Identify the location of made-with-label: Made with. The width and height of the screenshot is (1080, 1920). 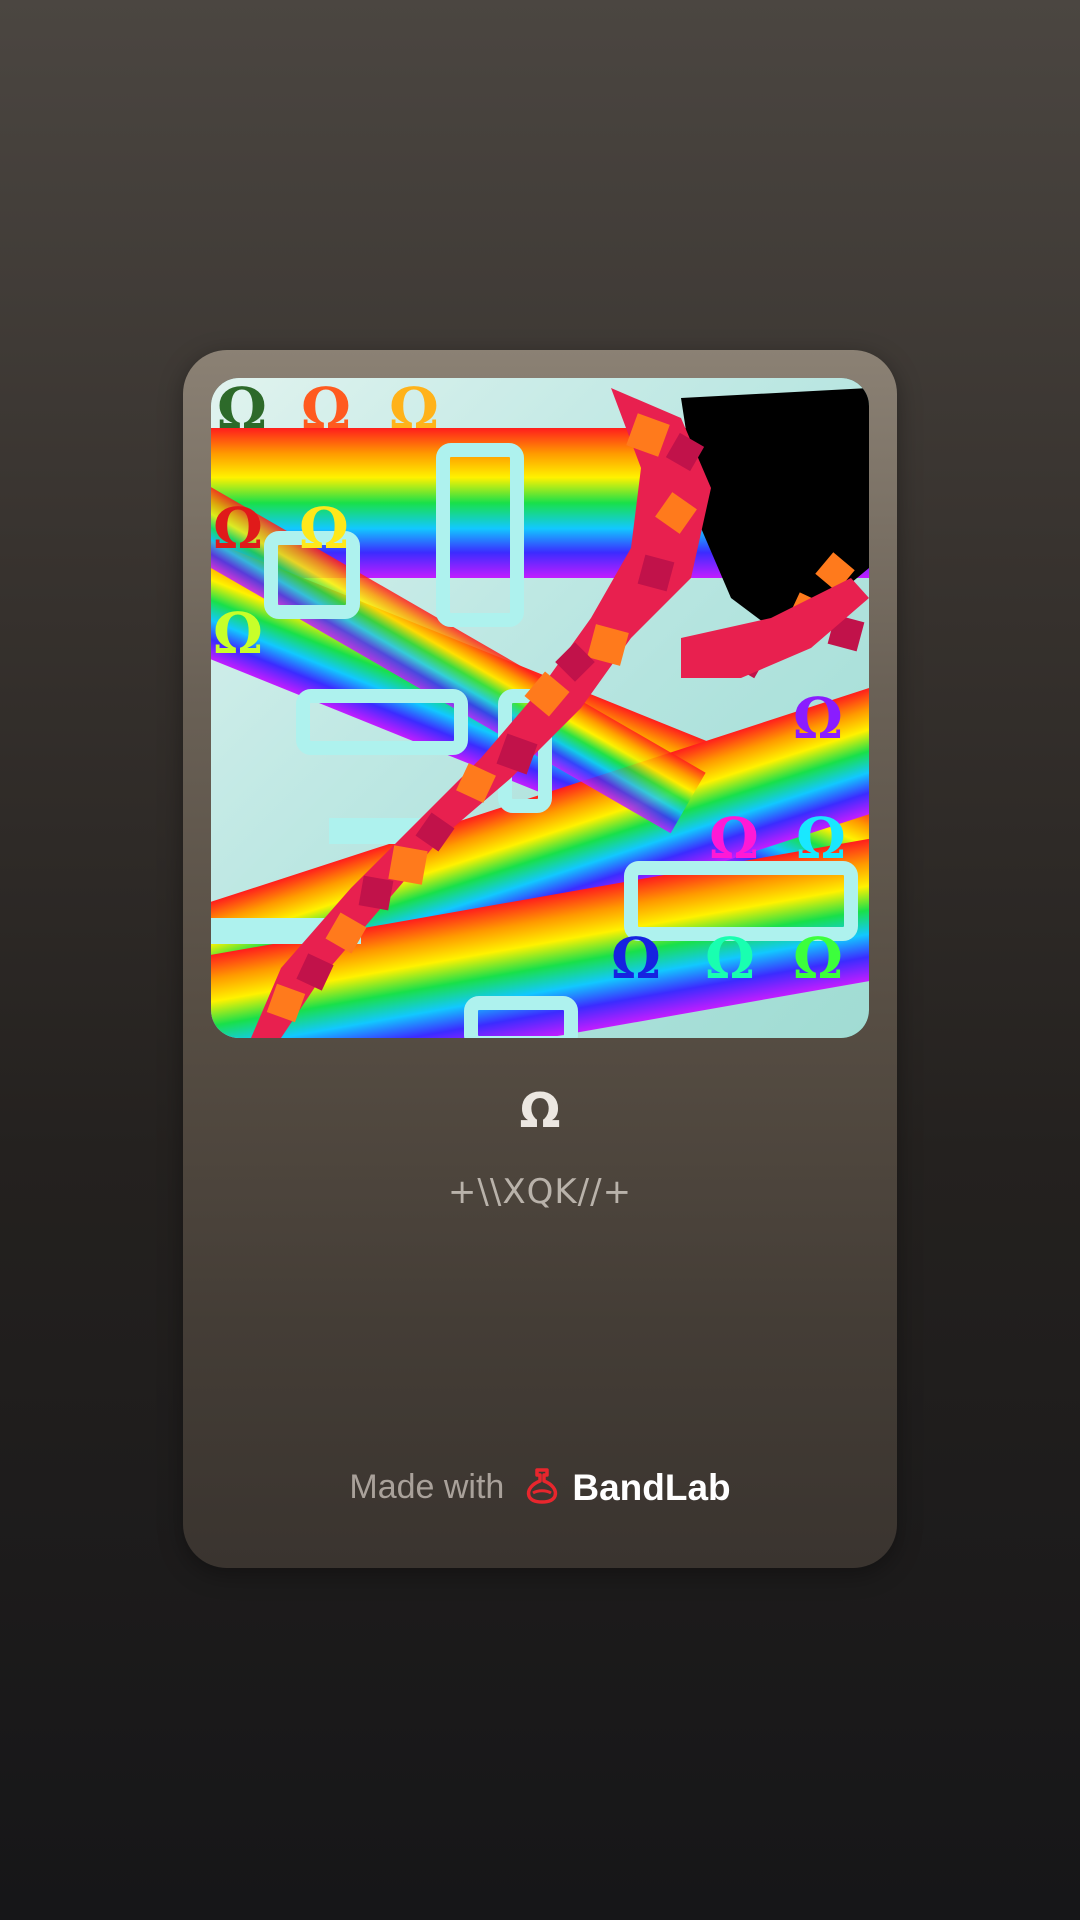
(427, 1487).